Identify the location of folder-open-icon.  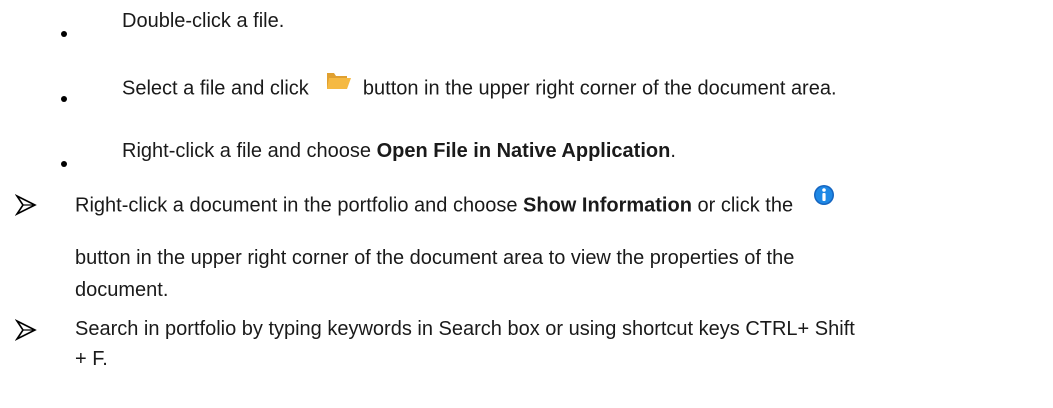
(339, 83).